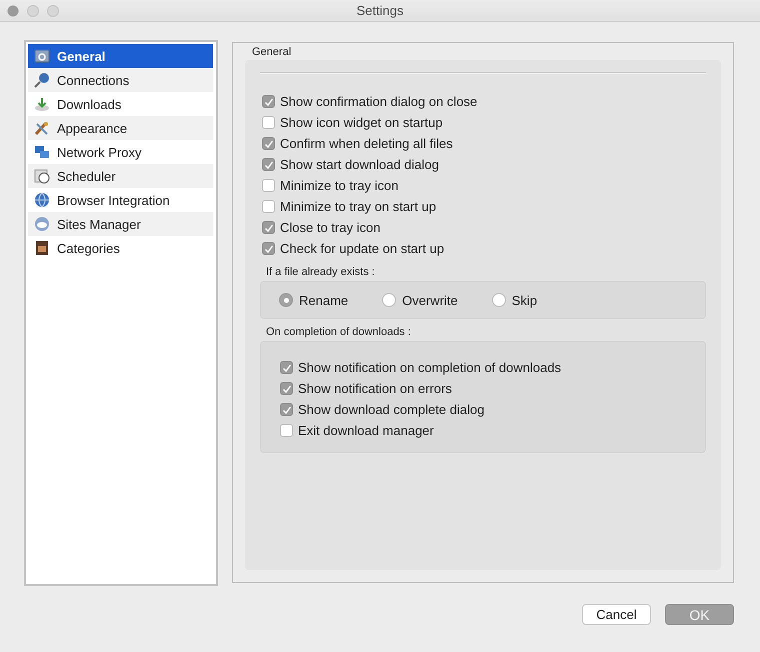 This screenshot has width=760, height=652. What do you see at coordinates (42, 56) in the screenshot?
I see `window-icon` at bounding box center [42, 56].